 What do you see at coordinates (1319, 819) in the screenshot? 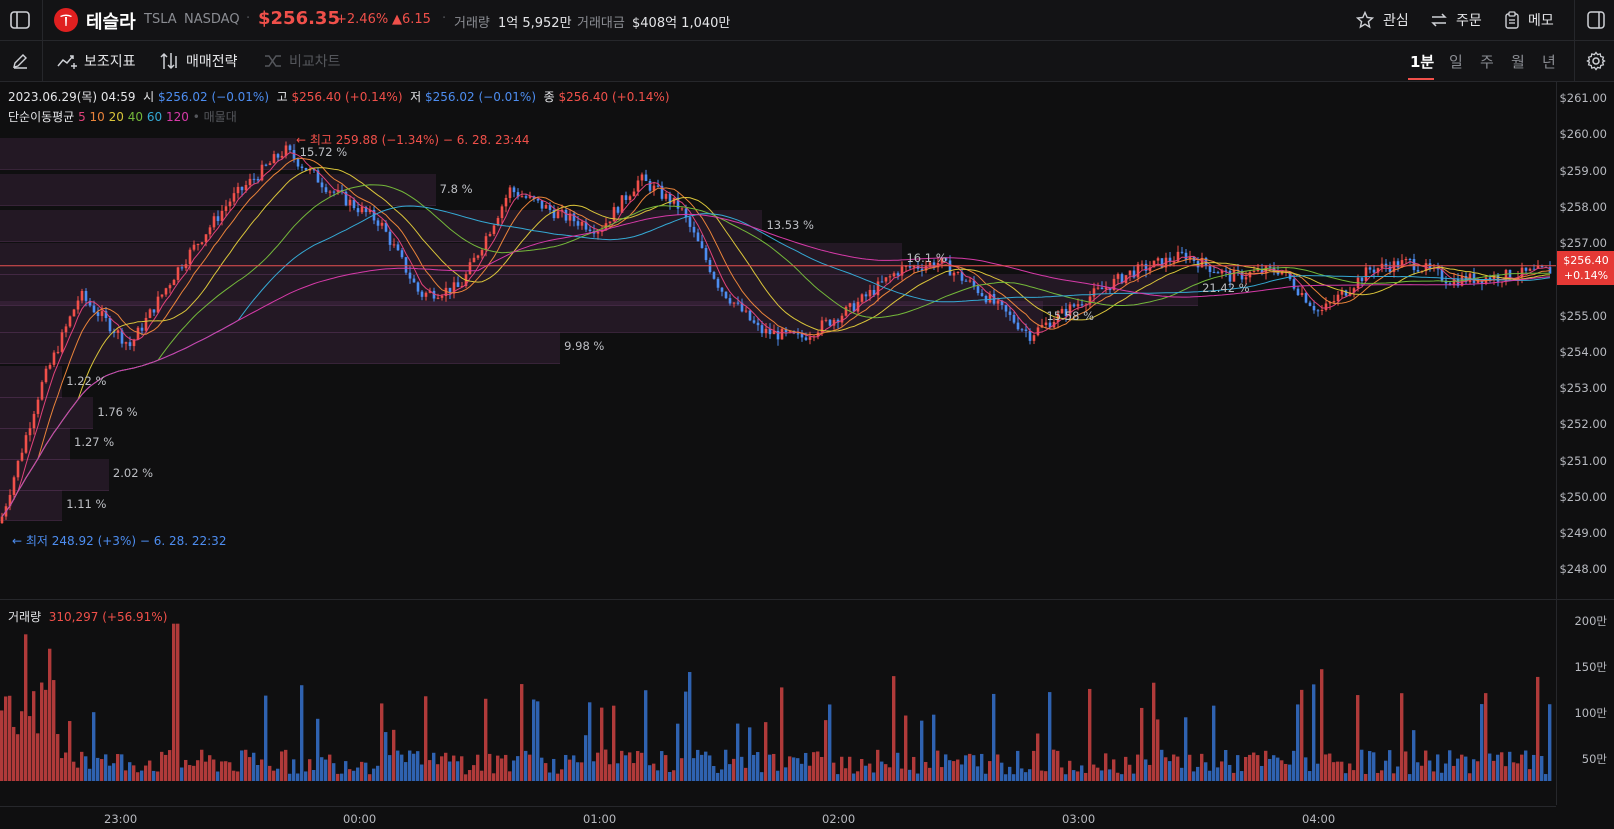
I see `time-label-0400: 04:00` at bounding box center [1319, 819].